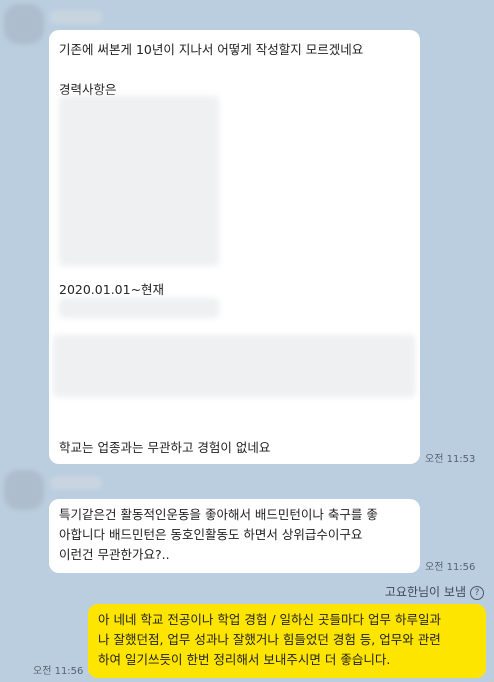 The image size is (494, 682). What do you see at coordinates (269, 619) in the screenshot?
I see `message-text: 아 네네 학교 전공이나 학업 경험 / 일하신 곳들마다 업무 하루일과` at bounding box center [269, 619].